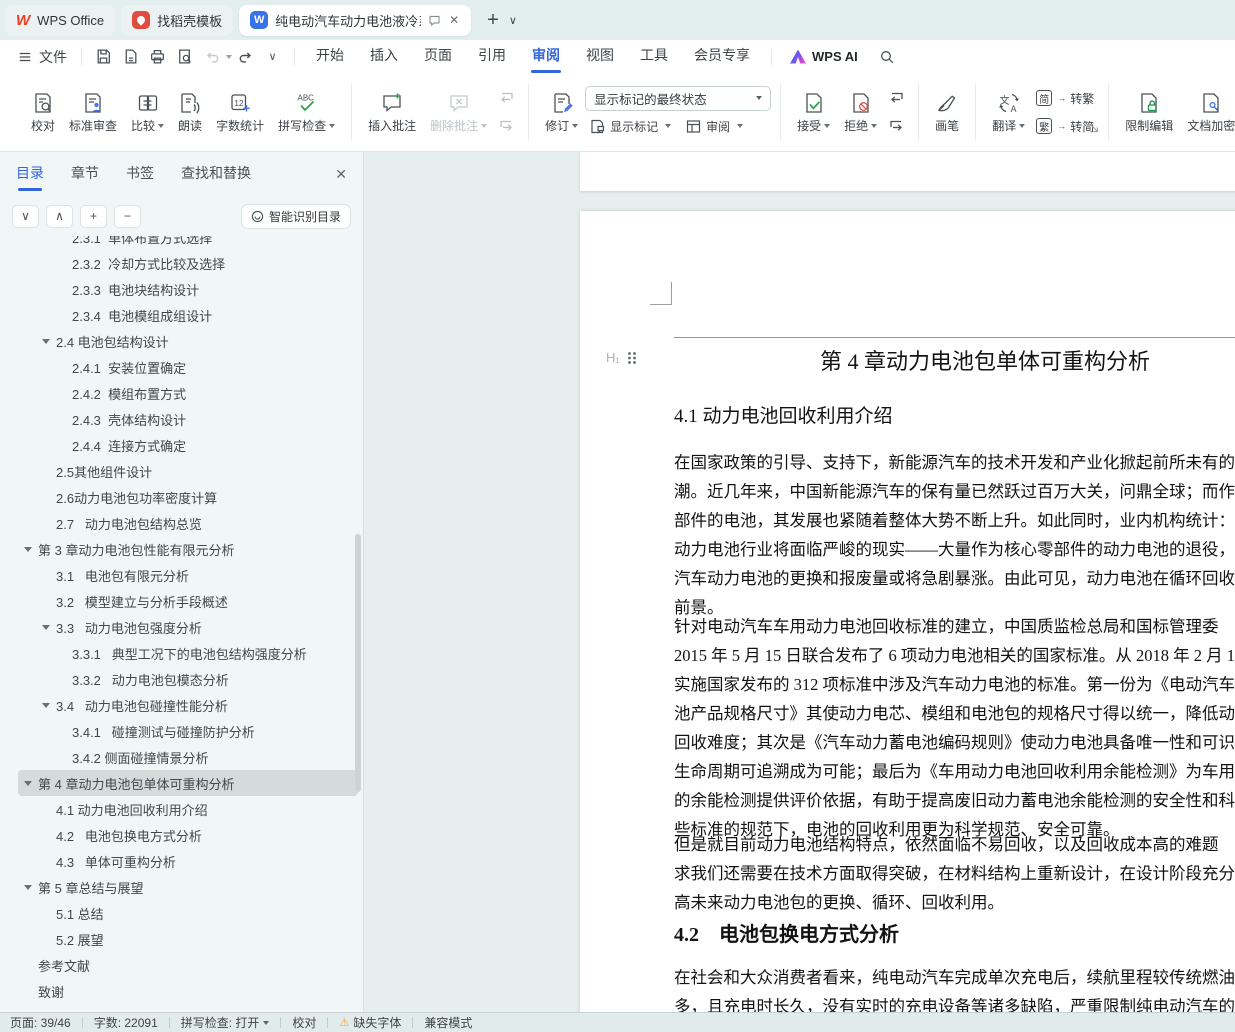 This screenshot has height=1032, width=1235. I want to click on proofread-button: 校对, so click(43, 112).